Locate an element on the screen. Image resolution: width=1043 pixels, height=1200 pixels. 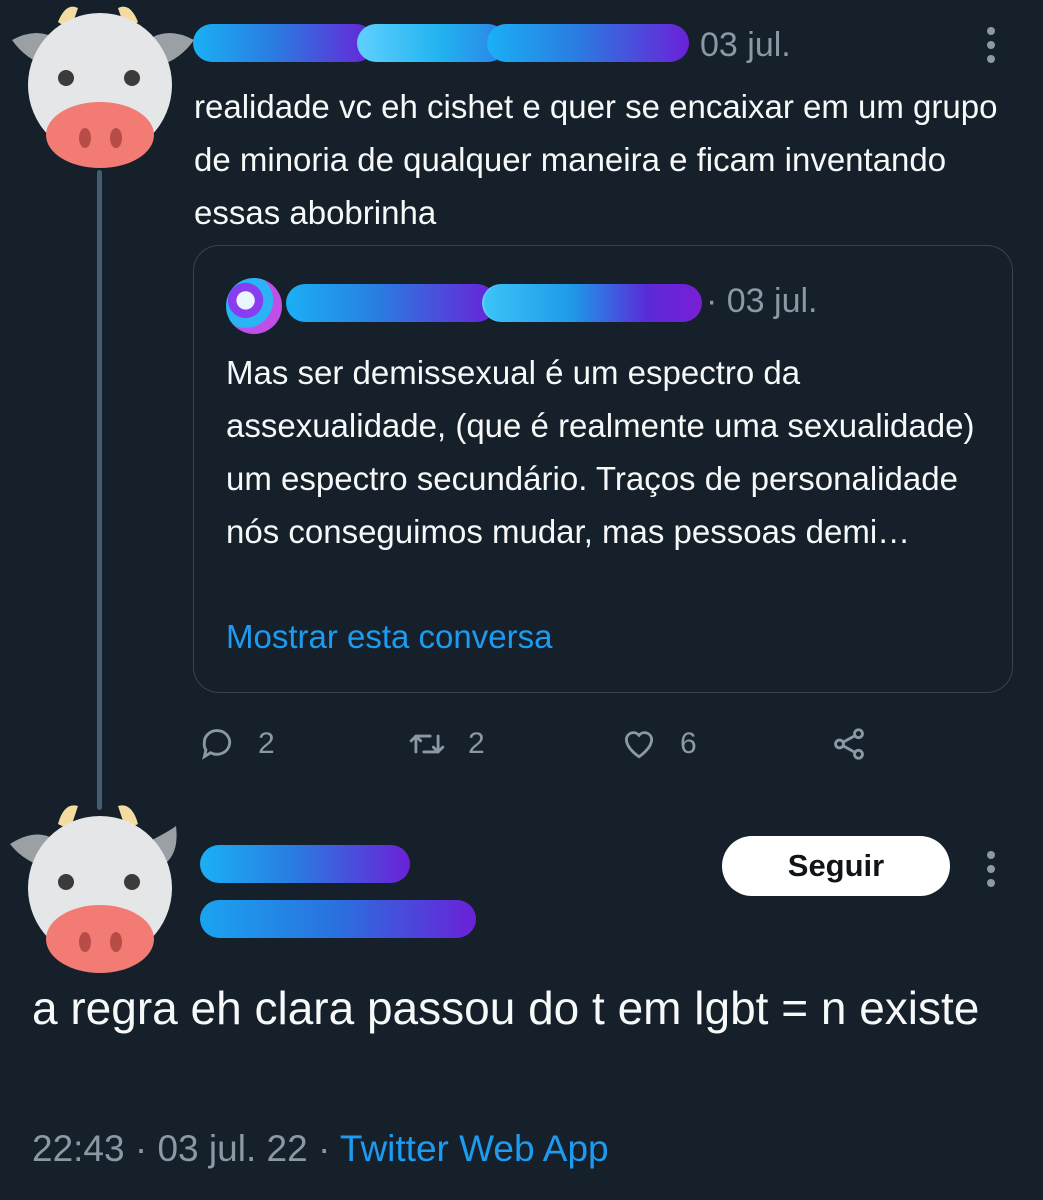
tweet-time: 22:43 is located at coordinates (78, 1148).